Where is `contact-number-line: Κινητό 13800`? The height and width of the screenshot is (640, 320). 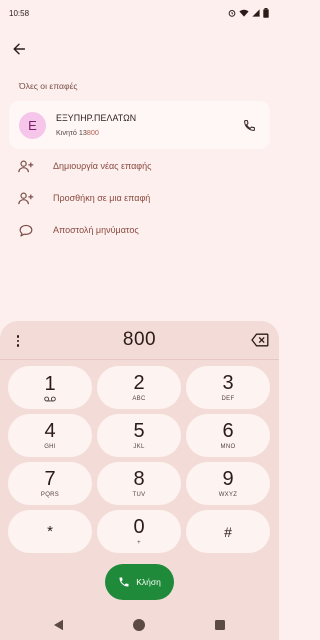 contact-number-line: Κινητό 13800 is located at coordinates (77, 132).